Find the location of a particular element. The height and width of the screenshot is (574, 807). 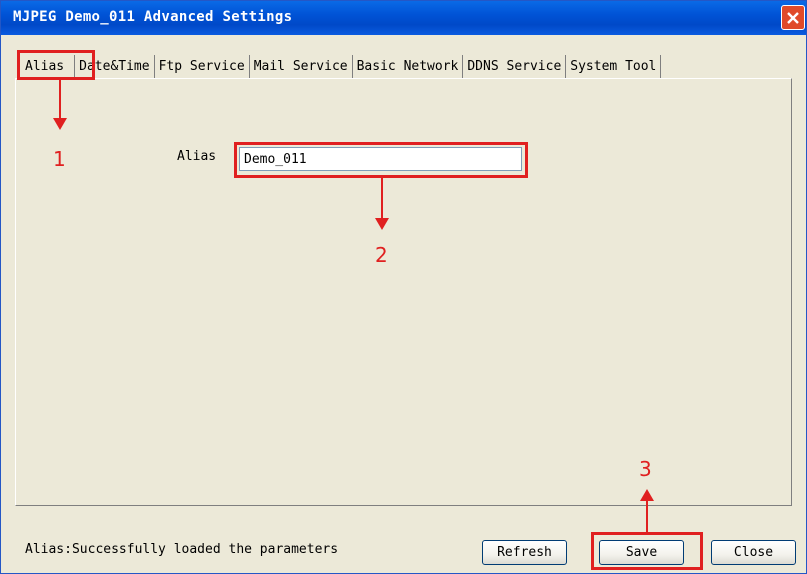

title-bar: MJPEG Demo_011 Advanced Settings is located at coordinates (403, 18).